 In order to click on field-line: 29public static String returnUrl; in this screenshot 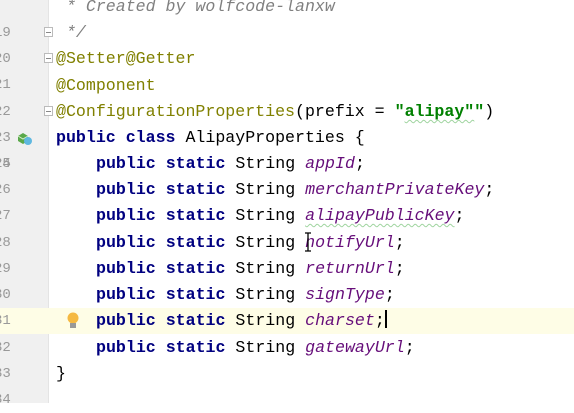, I will do `click(287, 269)`.